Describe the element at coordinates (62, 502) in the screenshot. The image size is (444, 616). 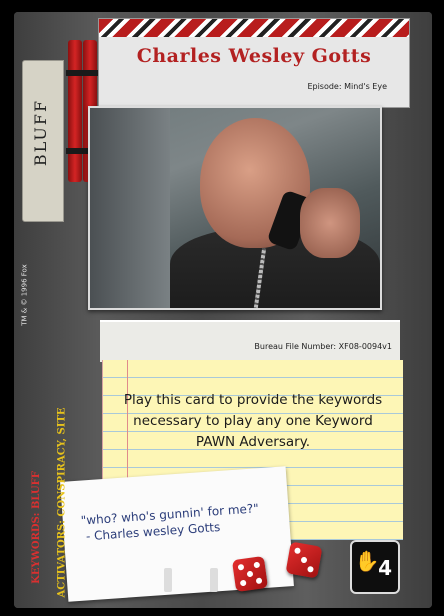
I see `activators-label: ACTIVATORS: CONSPIRACY, SITE` at that location.